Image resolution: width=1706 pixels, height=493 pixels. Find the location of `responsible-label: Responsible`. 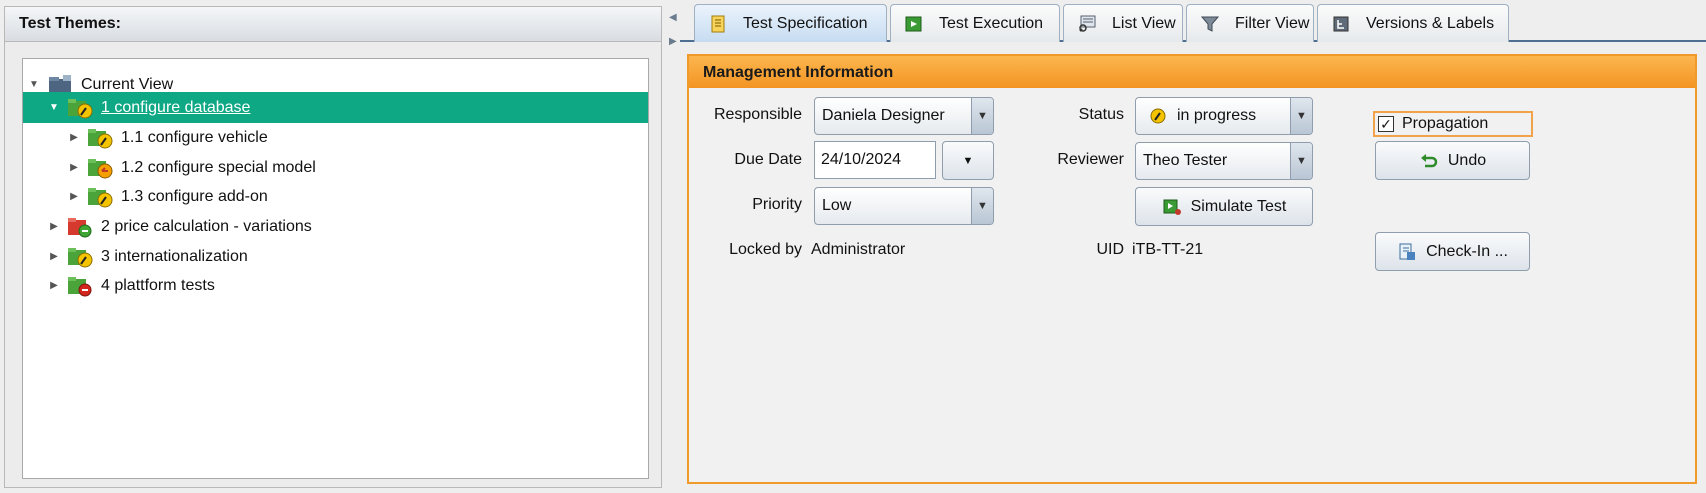

responsible-label: Responsible is located at coordinates (757, 114).